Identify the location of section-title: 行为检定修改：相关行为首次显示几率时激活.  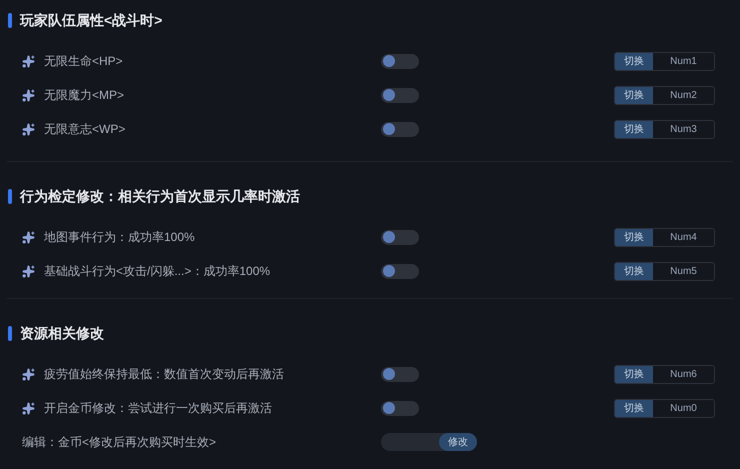
(160, 196).